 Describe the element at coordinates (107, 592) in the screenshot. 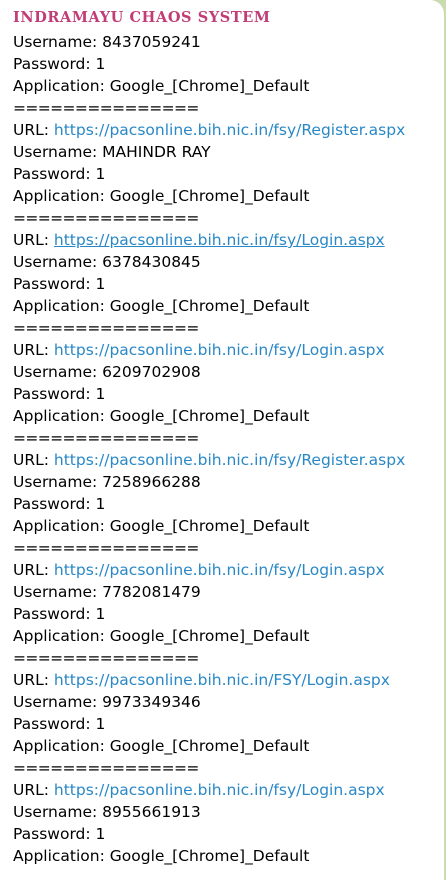

I see `entry-username: Username: 7782081479` at that location.